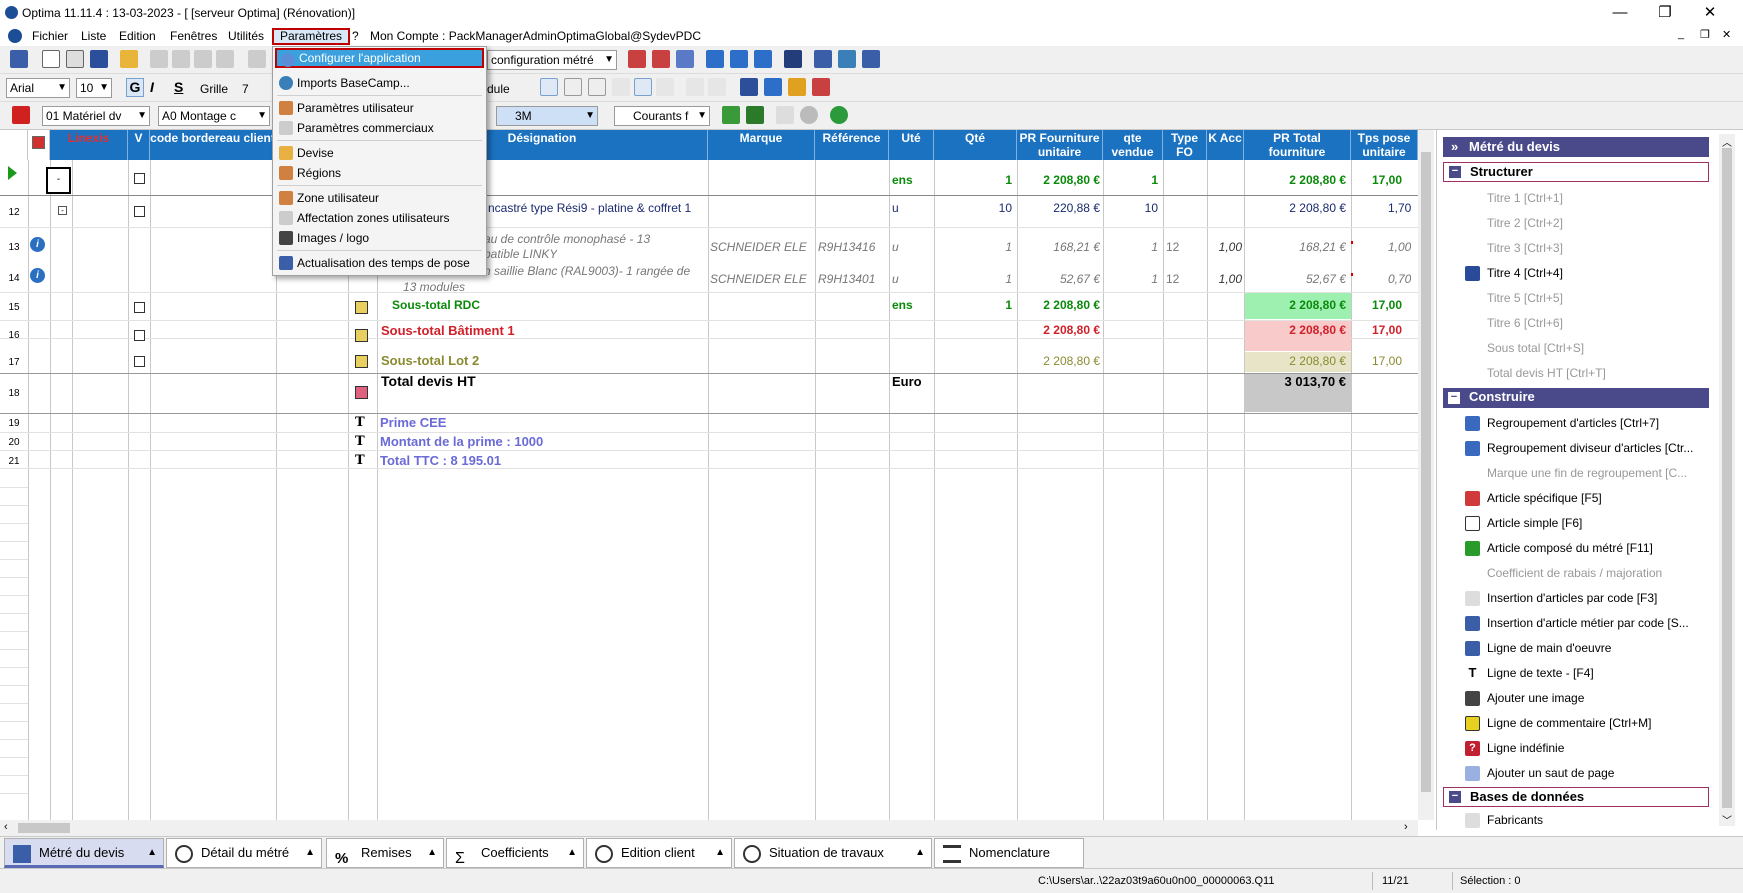 This screenshot has width=1743, height=893. Describe the element at coordinates (1665, 13) in the screenshot. I see `maximize-button: ❐` at that location.